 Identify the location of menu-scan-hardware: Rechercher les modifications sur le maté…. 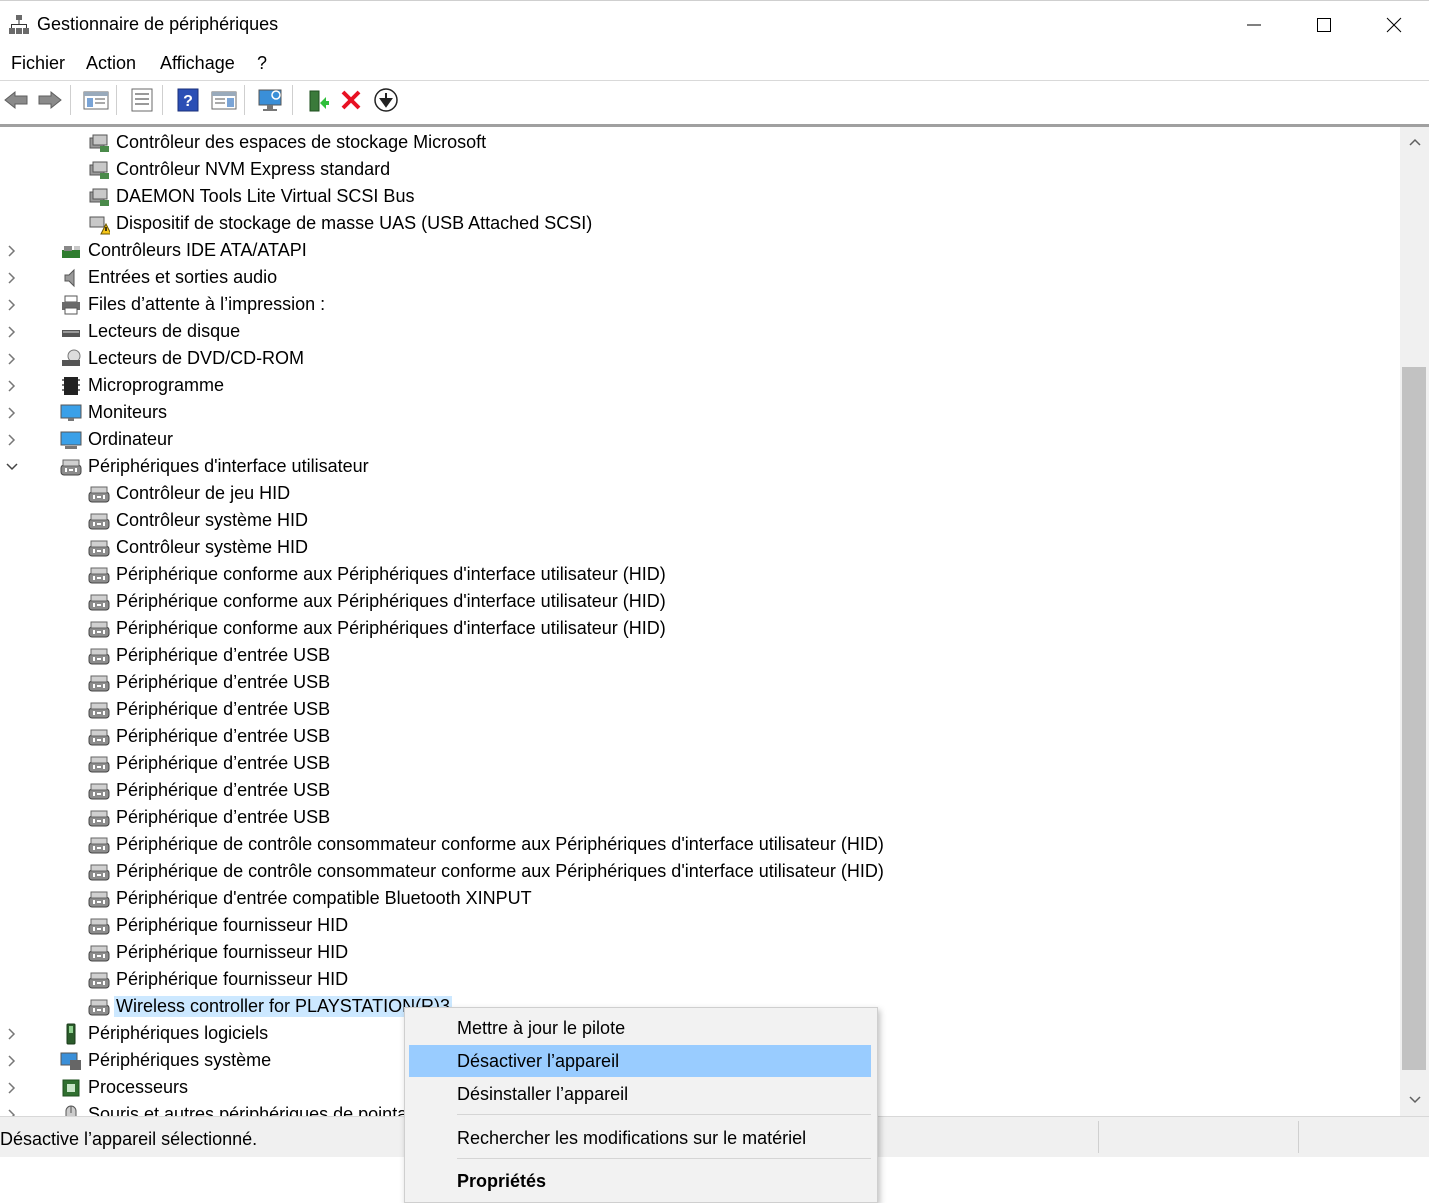
(640, 1138).